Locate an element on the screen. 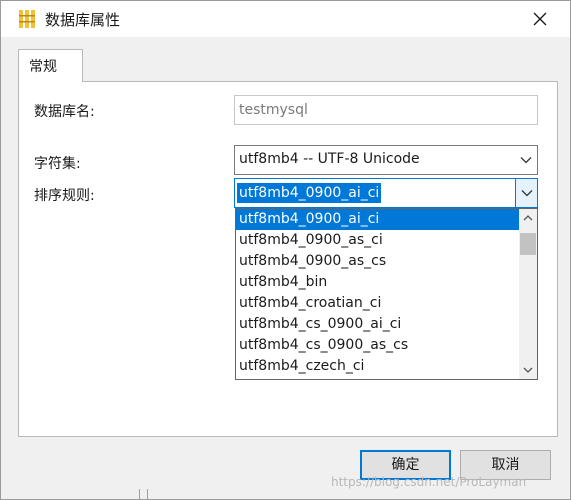 This screenshot has height=500, width=571. db-name-label: 数据库名: is located at coordinates (64, 112).